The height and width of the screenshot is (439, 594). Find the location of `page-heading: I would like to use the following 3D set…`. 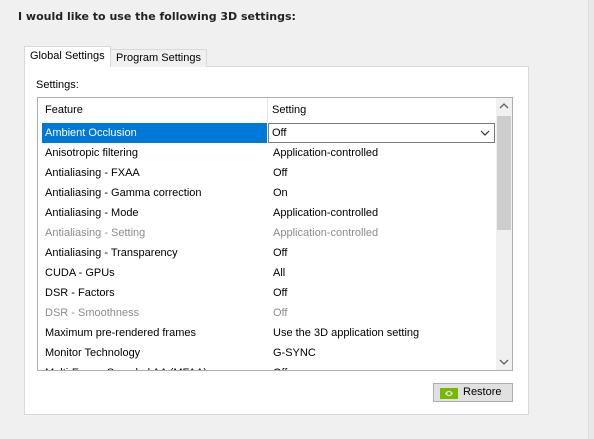

page-heading: I would like to use the following 3D set… is located at coordinates (157, 16).